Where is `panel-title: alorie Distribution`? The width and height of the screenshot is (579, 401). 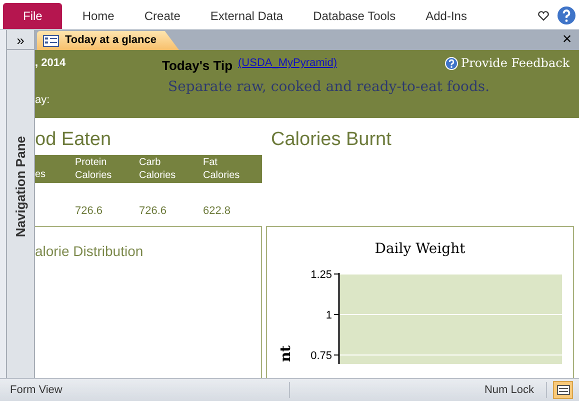 panel-title: alorie Distribution is located at coordinates (89, 251).